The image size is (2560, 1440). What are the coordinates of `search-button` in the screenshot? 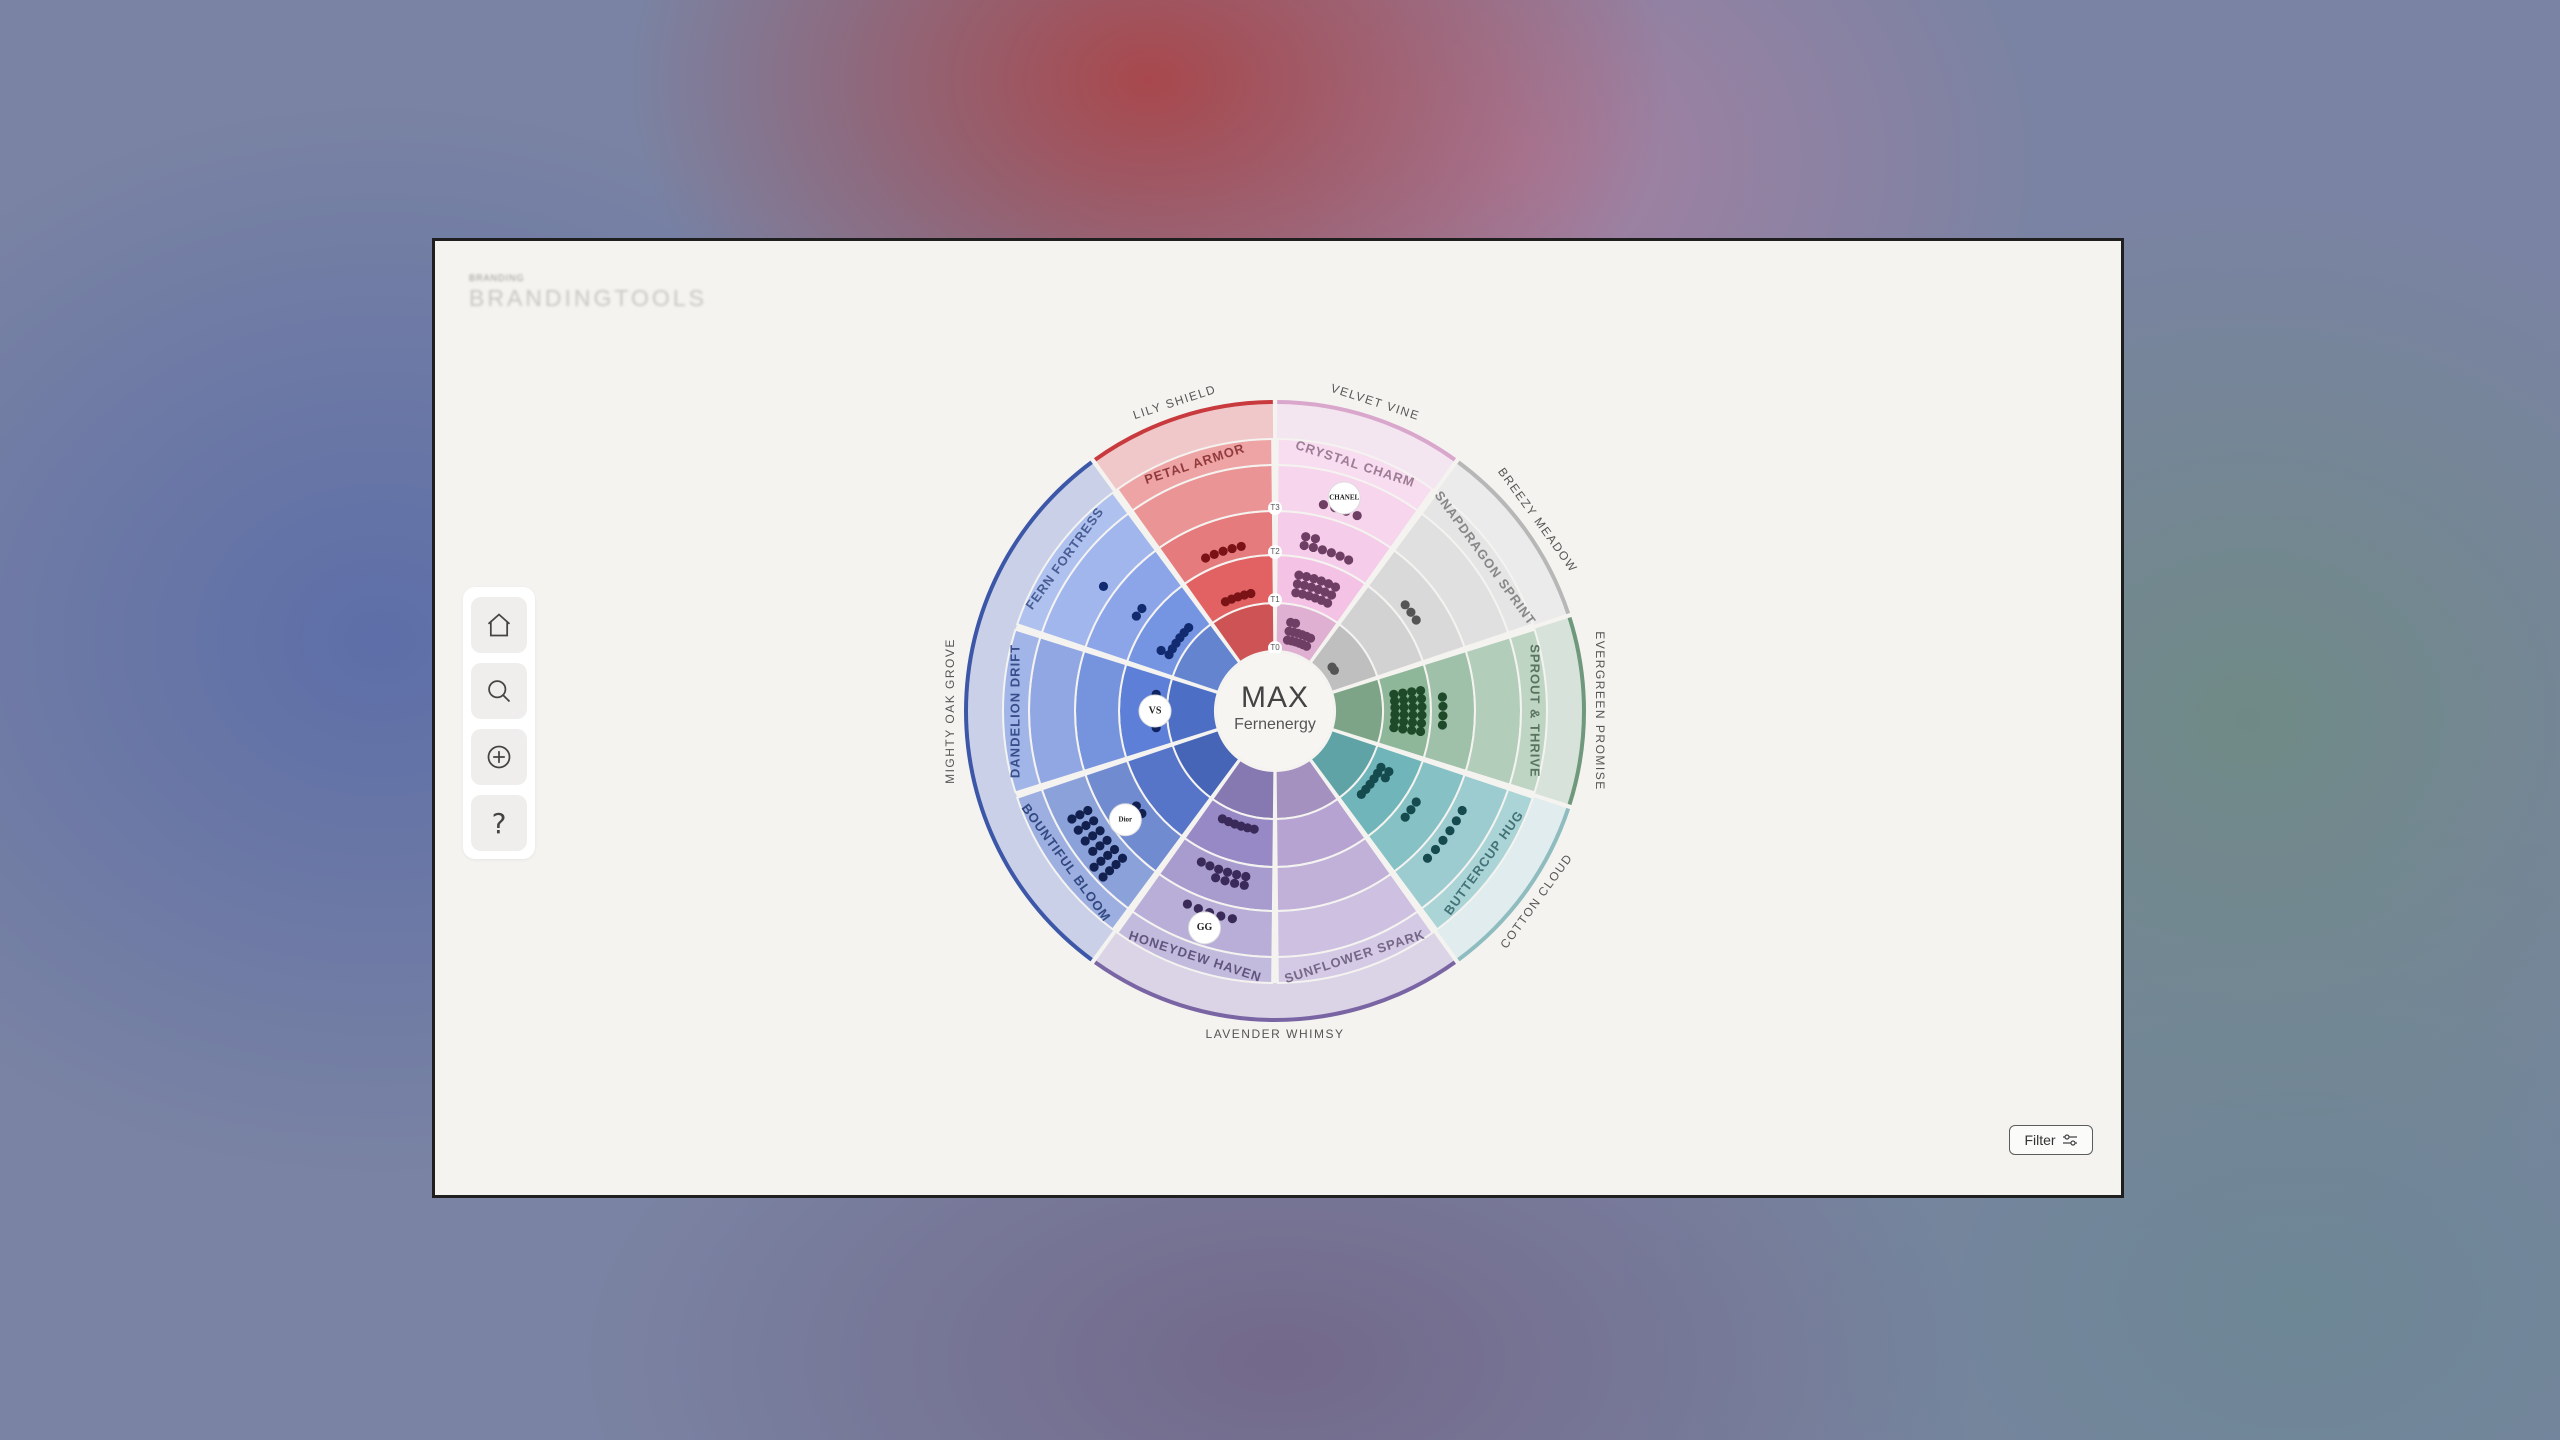 It's located at (499, 691).